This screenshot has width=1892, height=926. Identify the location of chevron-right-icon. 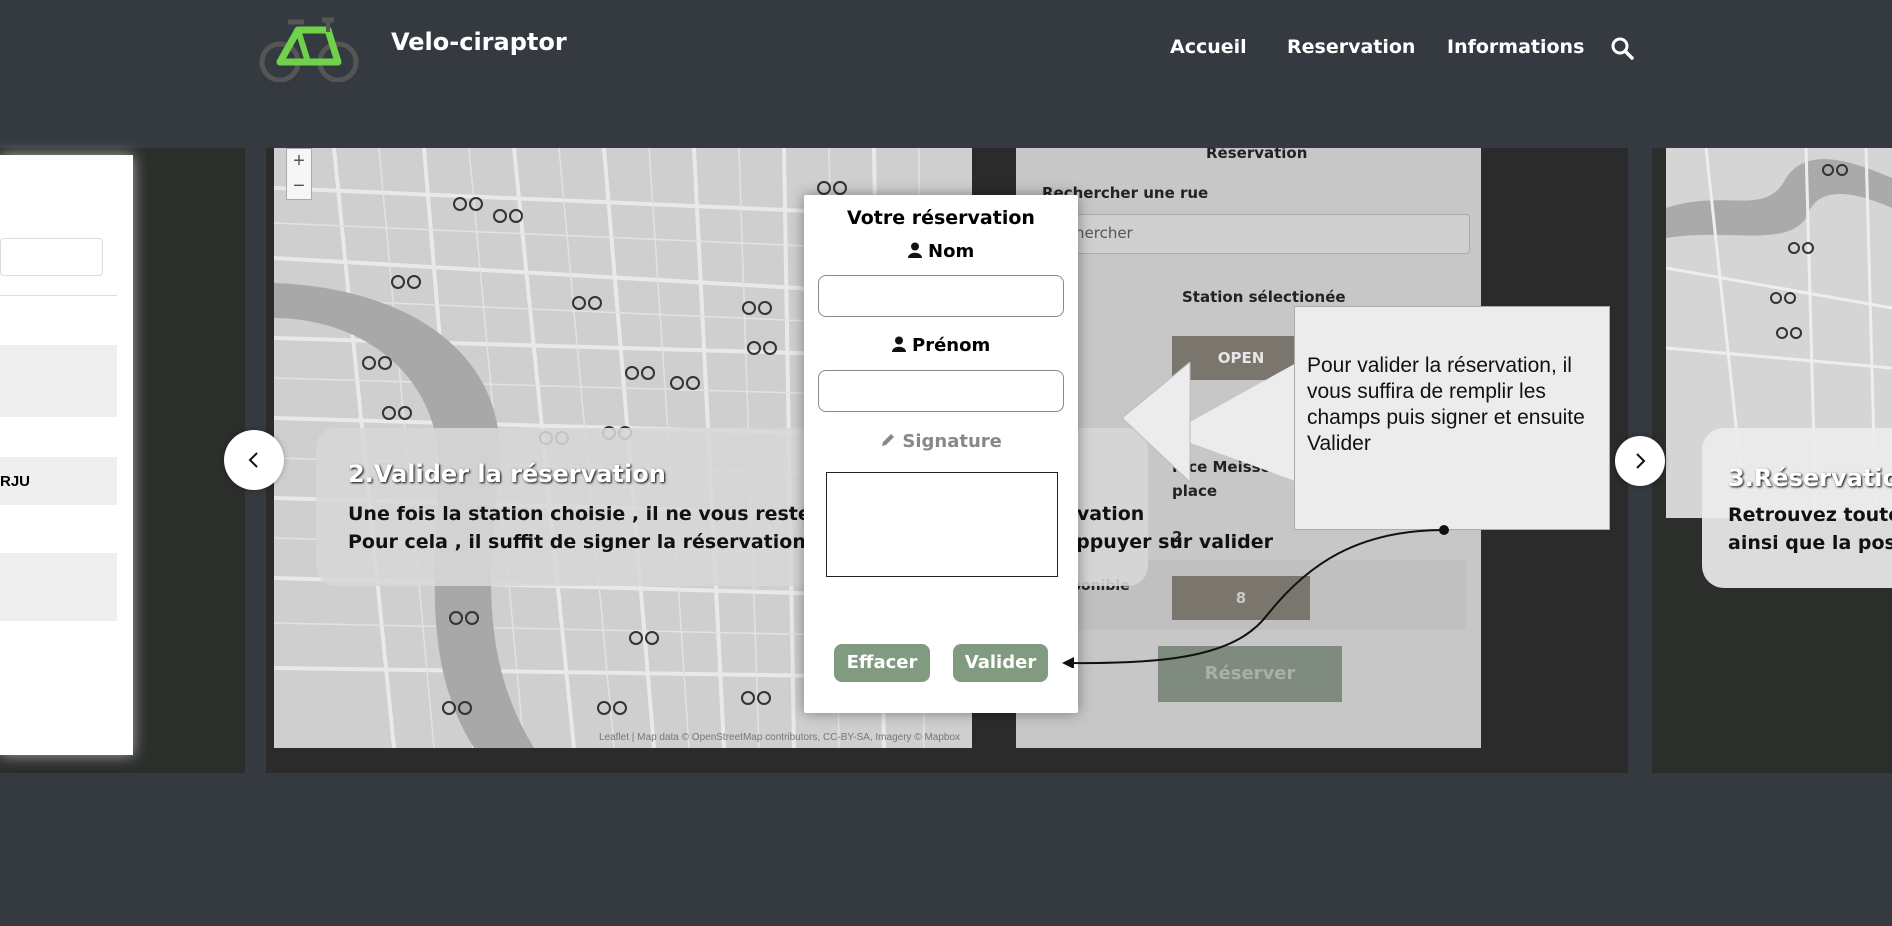
(1641, 461).